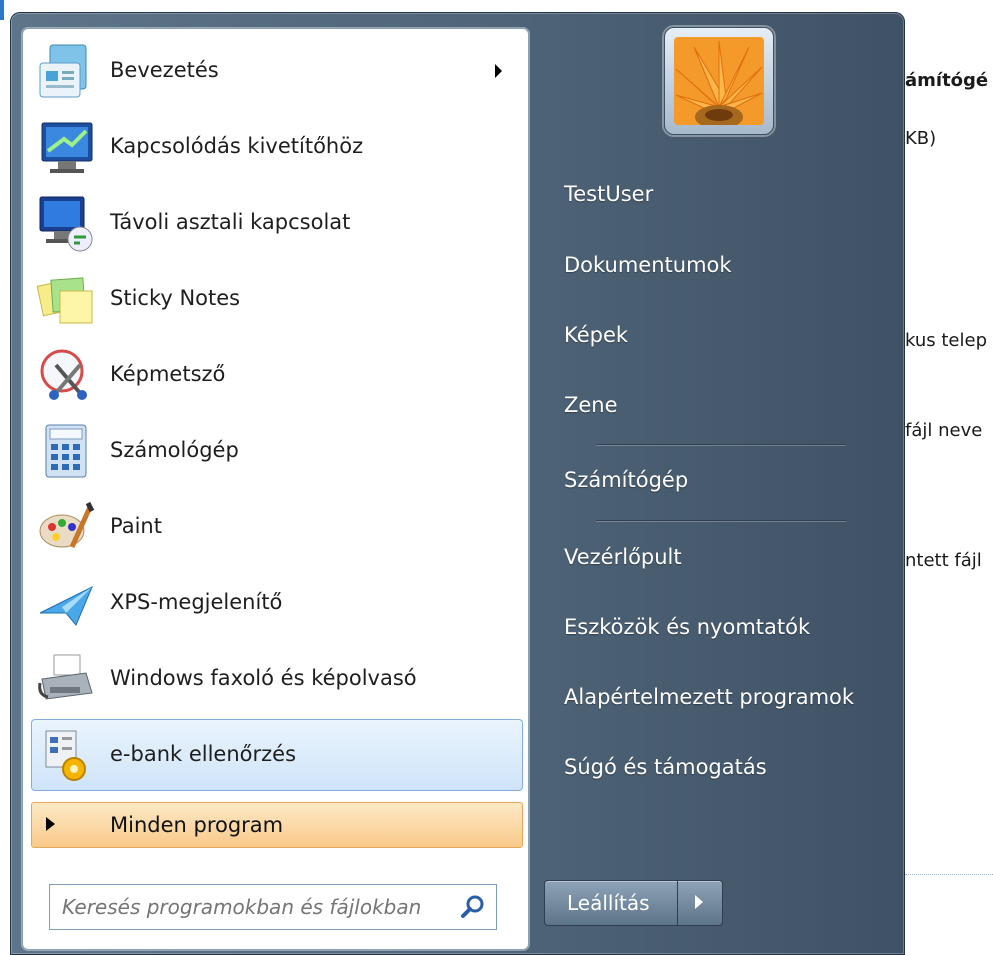  I want to click on fax-scanner-icon, so click(65, 677).